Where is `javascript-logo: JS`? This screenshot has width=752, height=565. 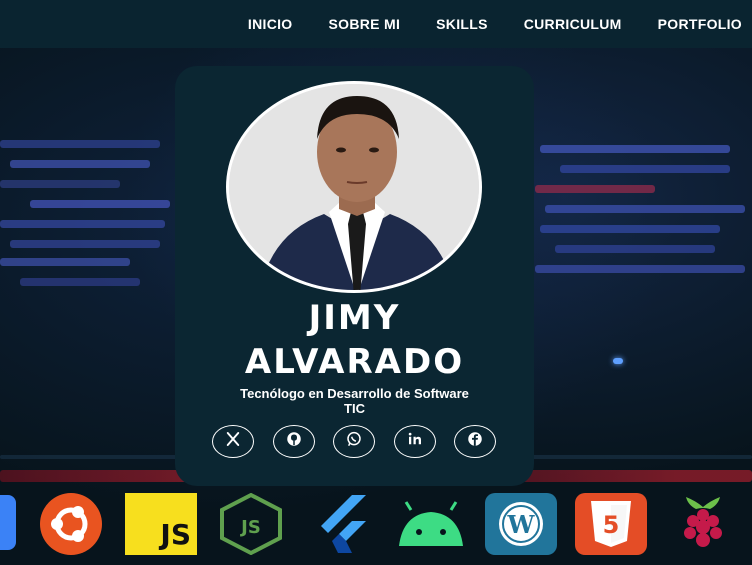
javascript-logo: JS is located at coordinates (161, 524).